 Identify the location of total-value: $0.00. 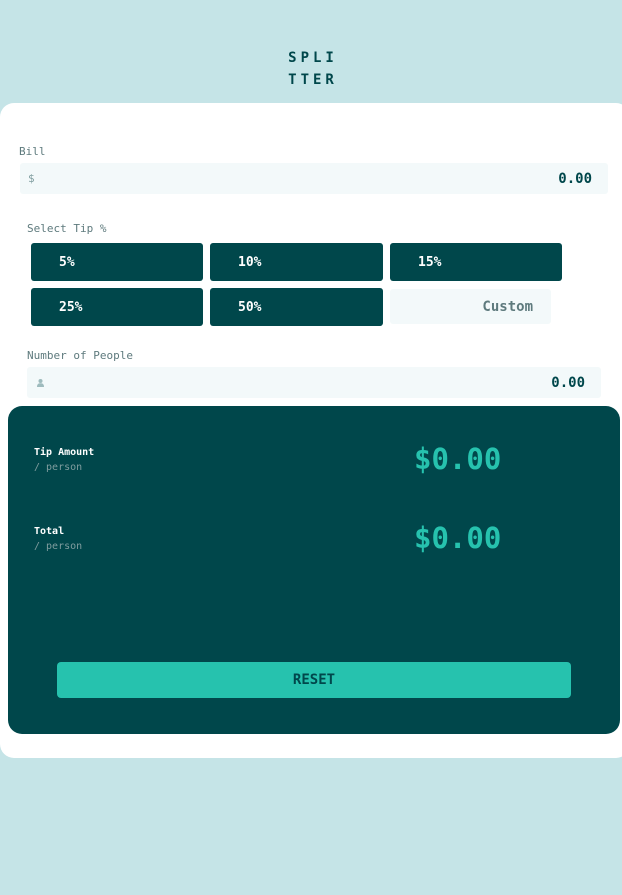
(458, 538).